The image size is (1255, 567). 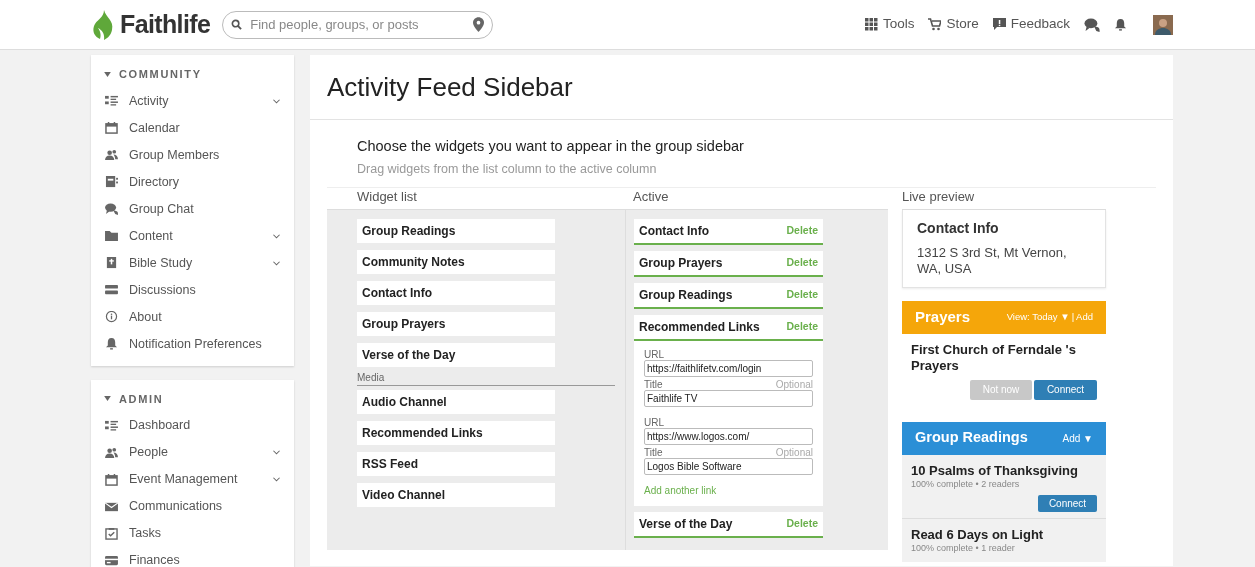 What do you see at coordinates (1004, 198) in the screenshot?
I see `column-heading: Live preview` at bounding box center [1004, 198].